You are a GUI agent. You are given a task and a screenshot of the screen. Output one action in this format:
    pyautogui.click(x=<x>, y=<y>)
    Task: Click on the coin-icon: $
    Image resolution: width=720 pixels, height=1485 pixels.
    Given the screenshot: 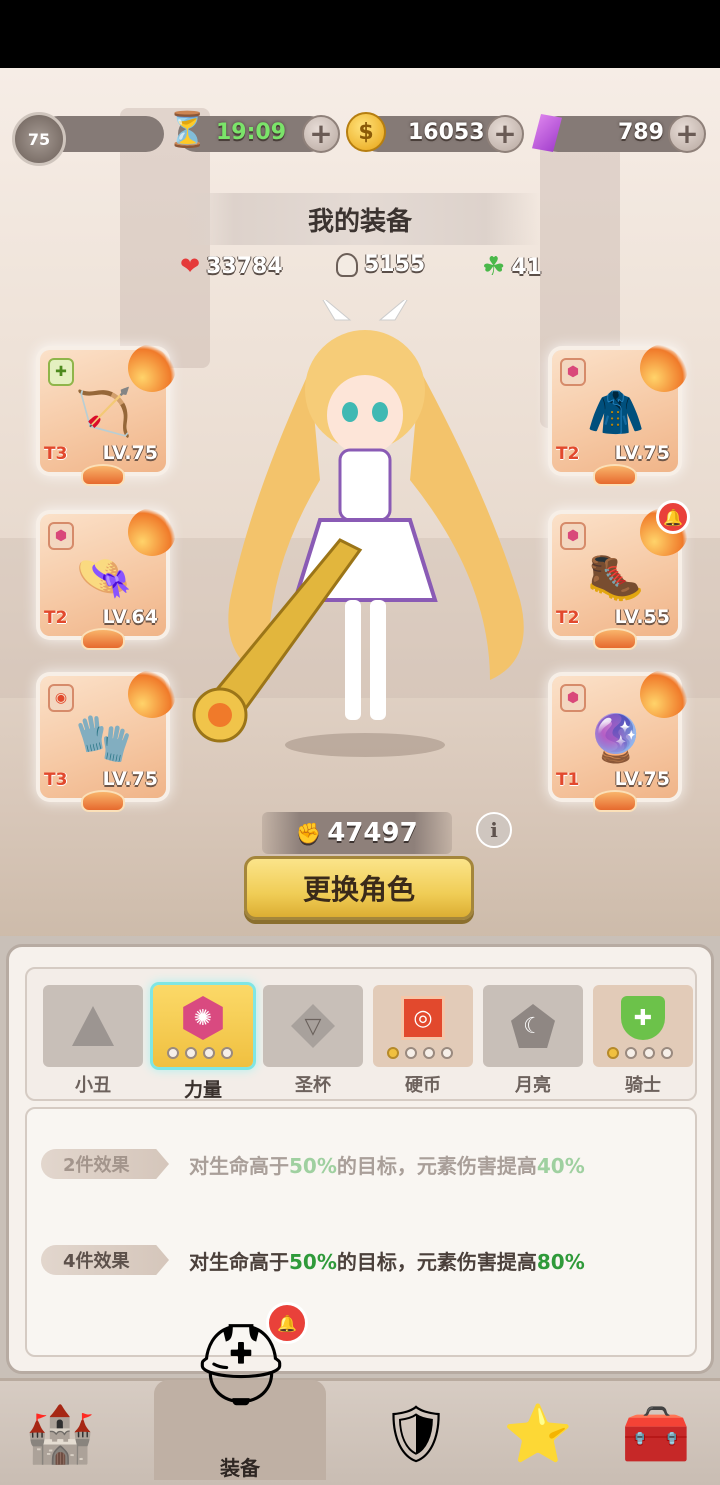 What is the action you would take?
    pyautogui.click(x=366, y=132)
    